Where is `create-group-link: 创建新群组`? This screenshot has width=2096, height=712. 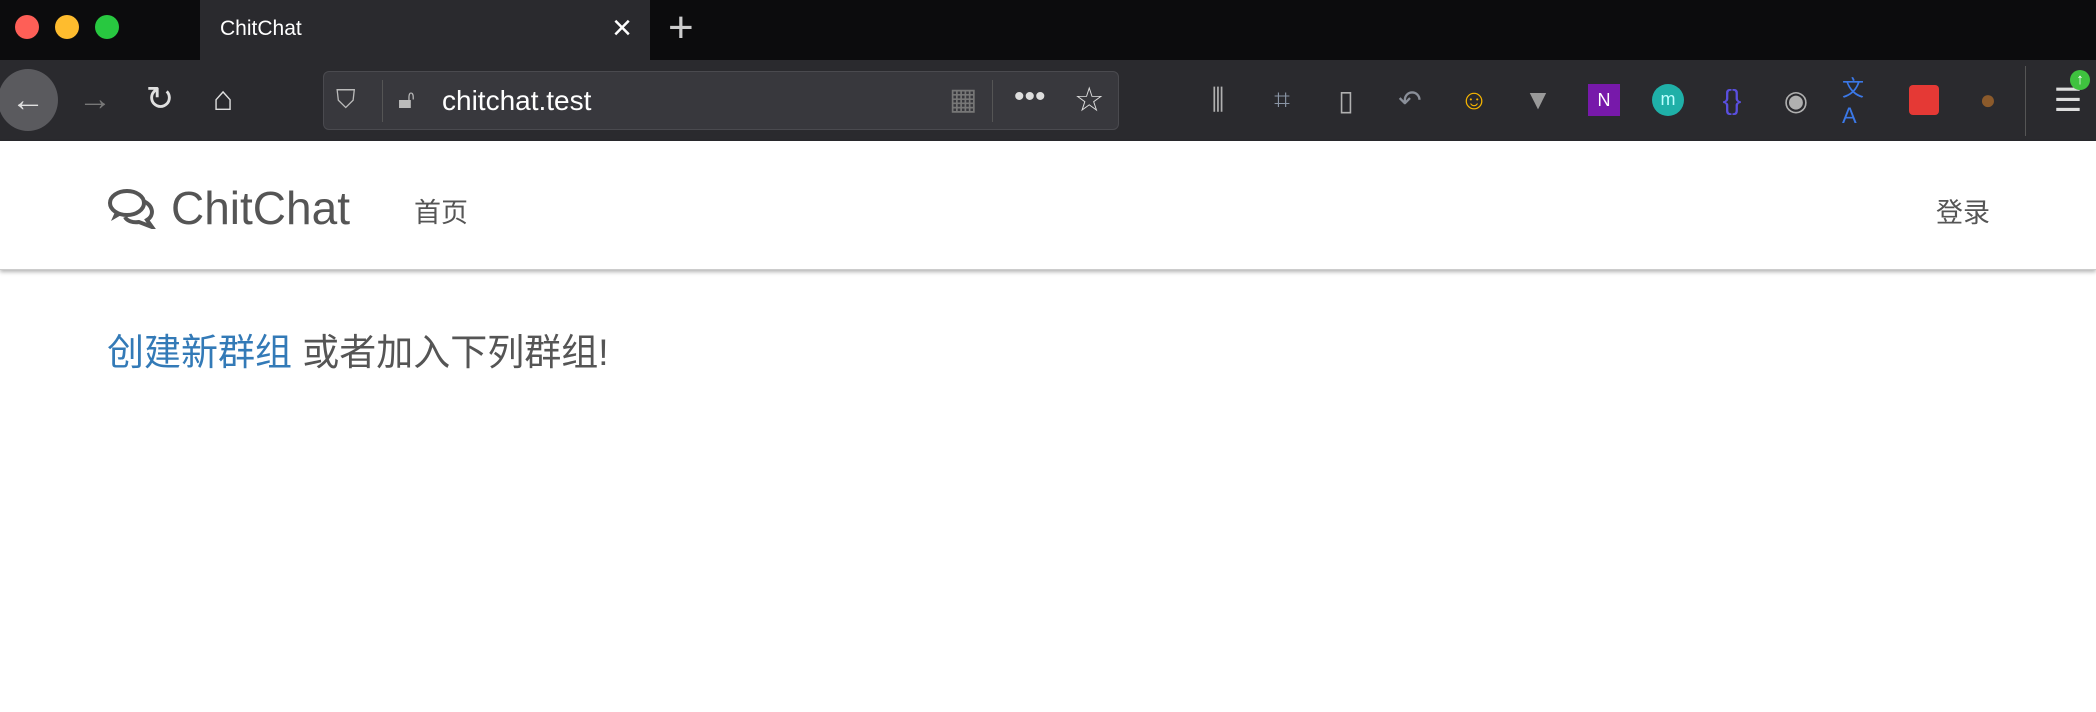
create-group-link: 创建新群组 is located at coordinates (199, 352).